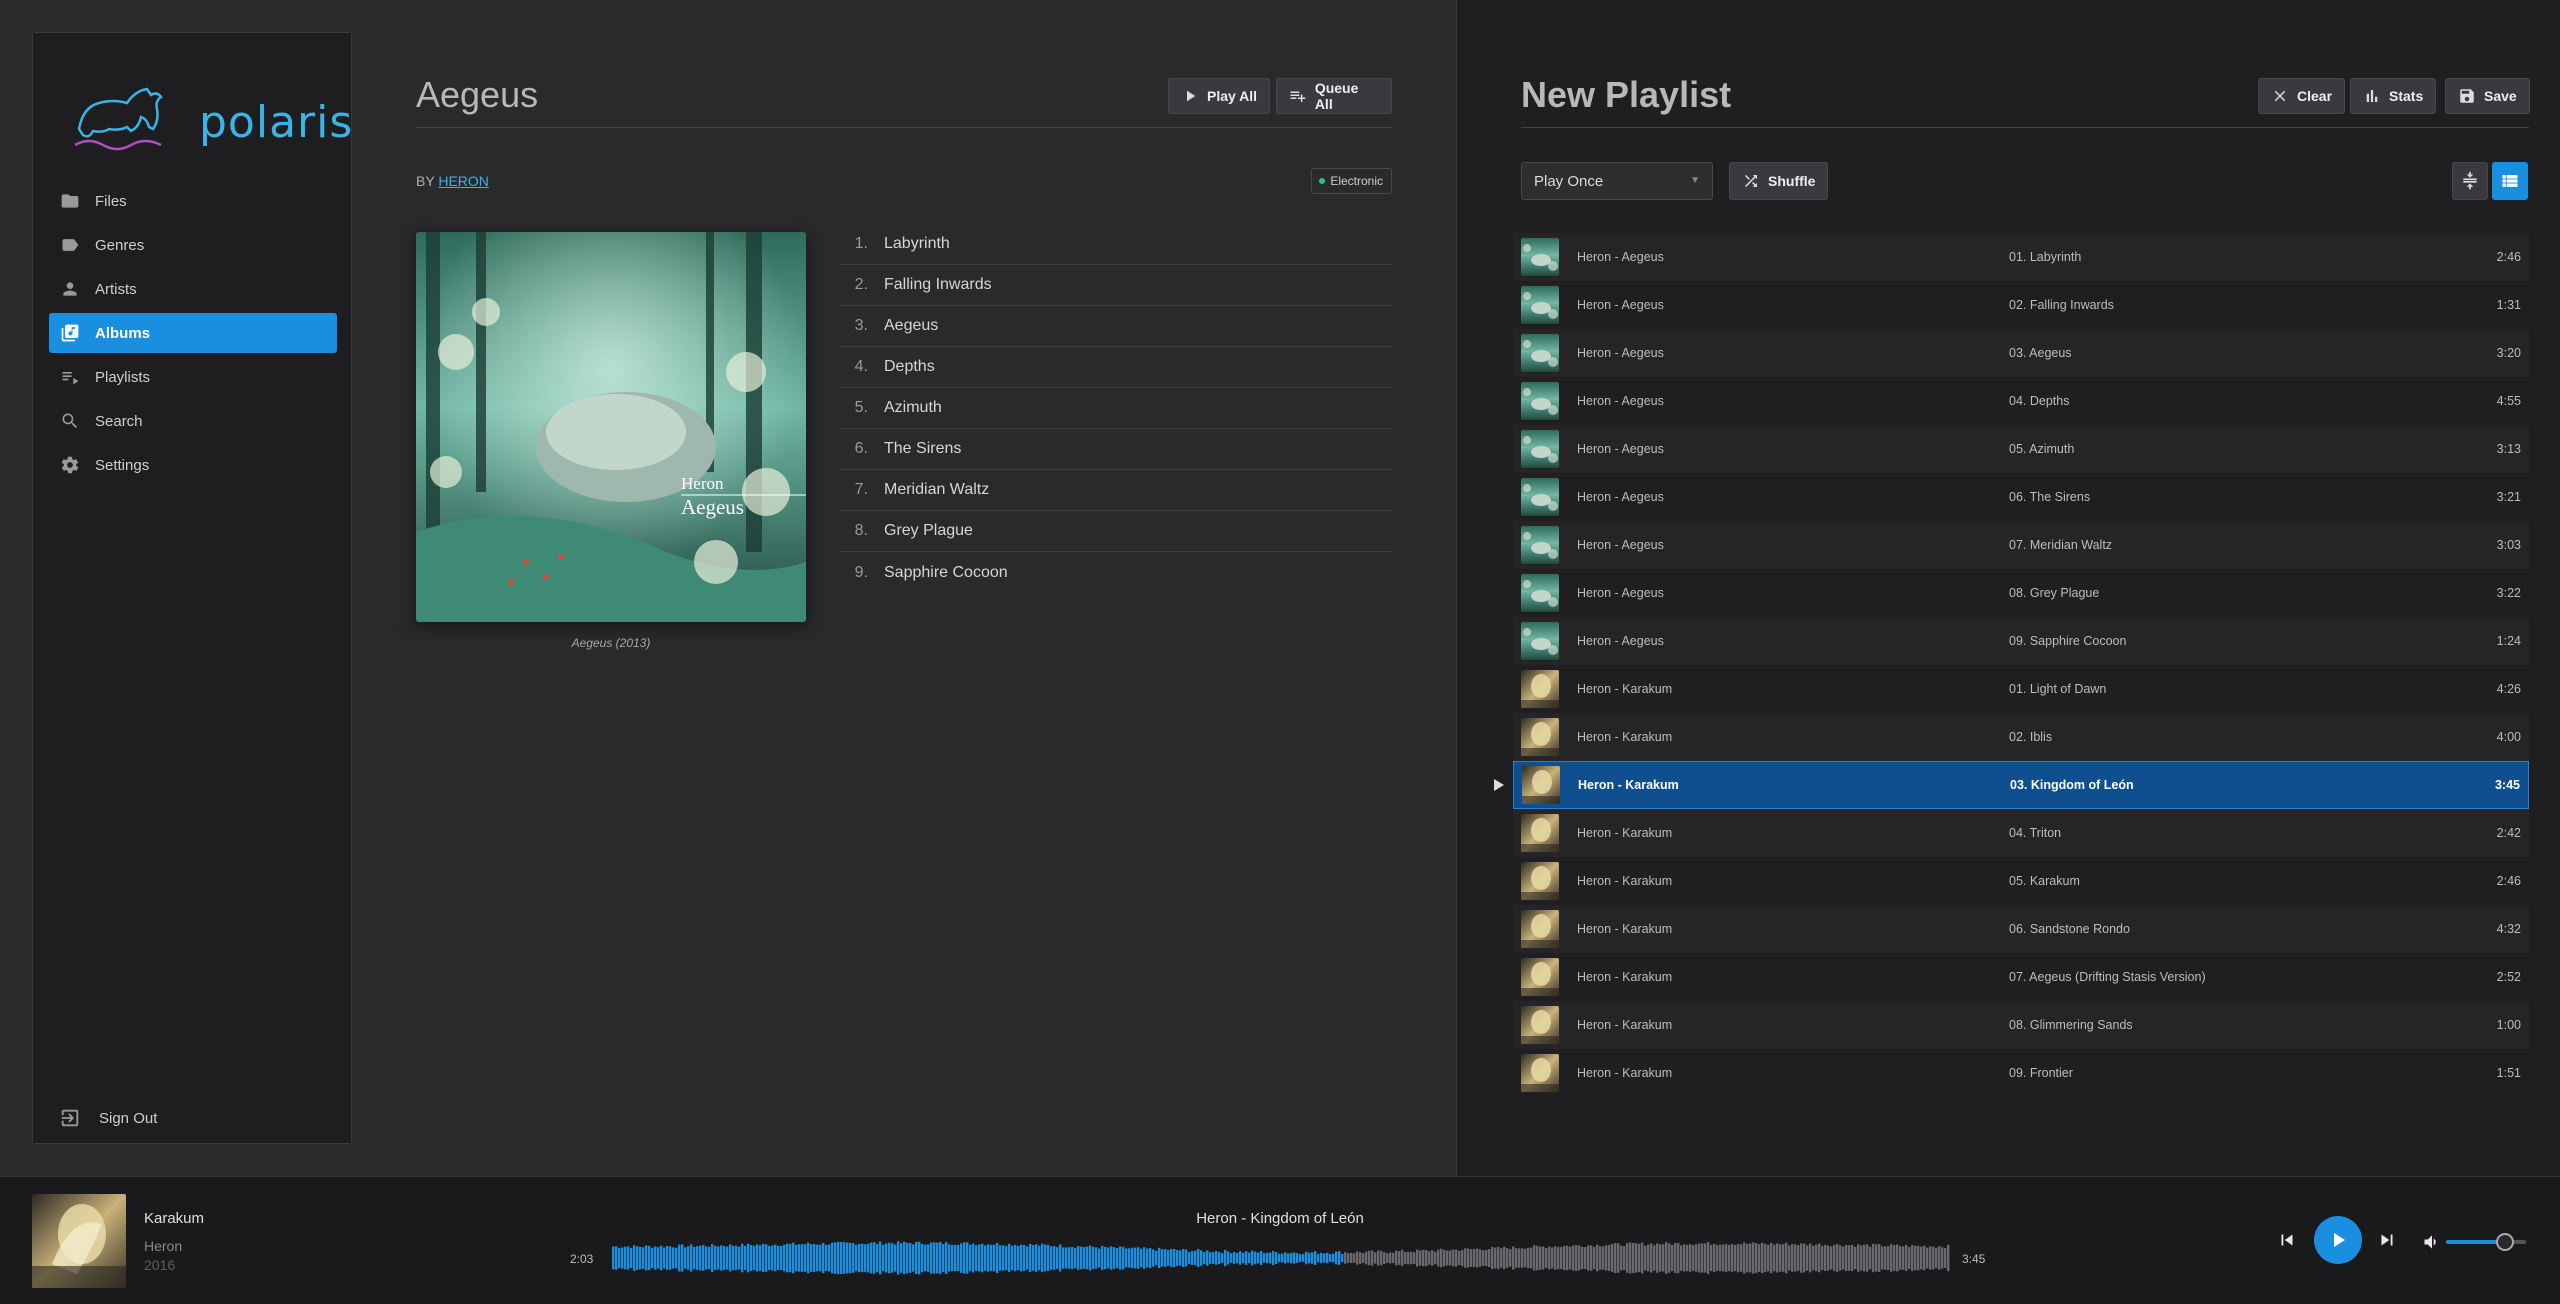 The image size is (2560, 1304). Describe the element at coordinates (2487, 96) in the screenshot. I see `save-button: Save` at that location.